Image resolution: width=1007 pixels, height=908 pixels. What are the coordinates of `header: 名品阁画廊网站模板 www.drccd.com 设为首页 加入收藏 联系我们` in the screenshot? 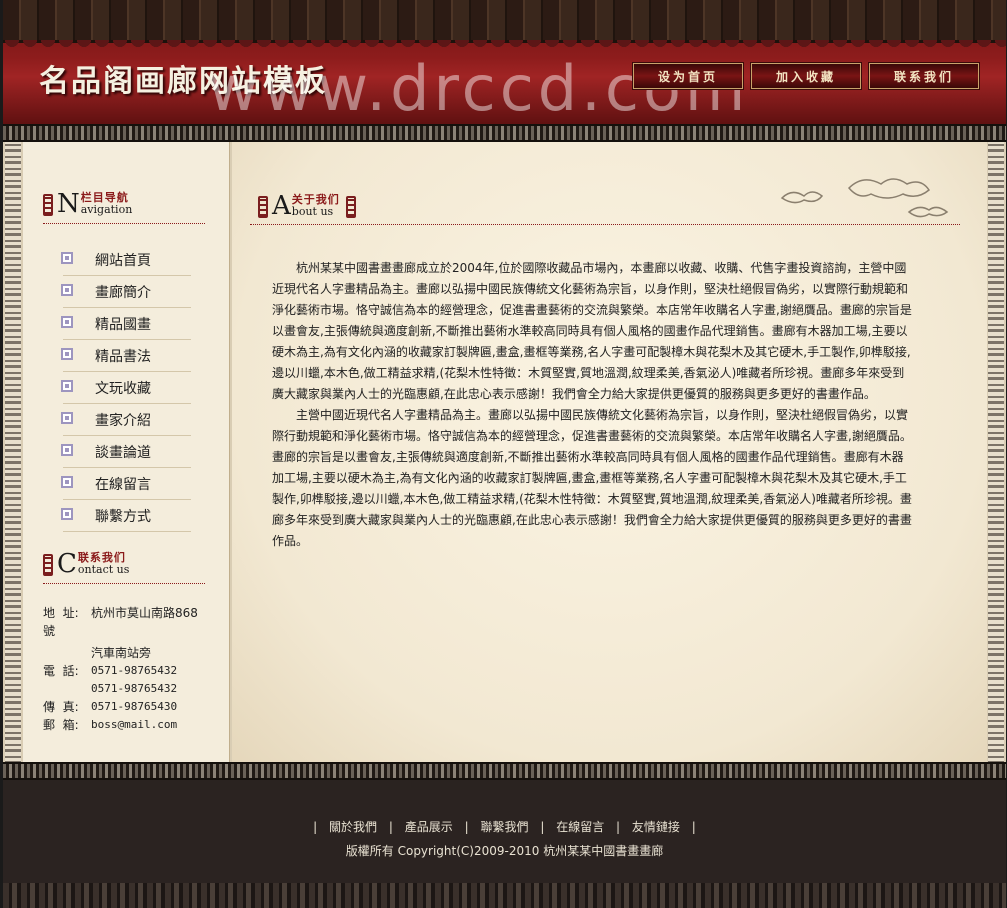 It's located at (504, 64).